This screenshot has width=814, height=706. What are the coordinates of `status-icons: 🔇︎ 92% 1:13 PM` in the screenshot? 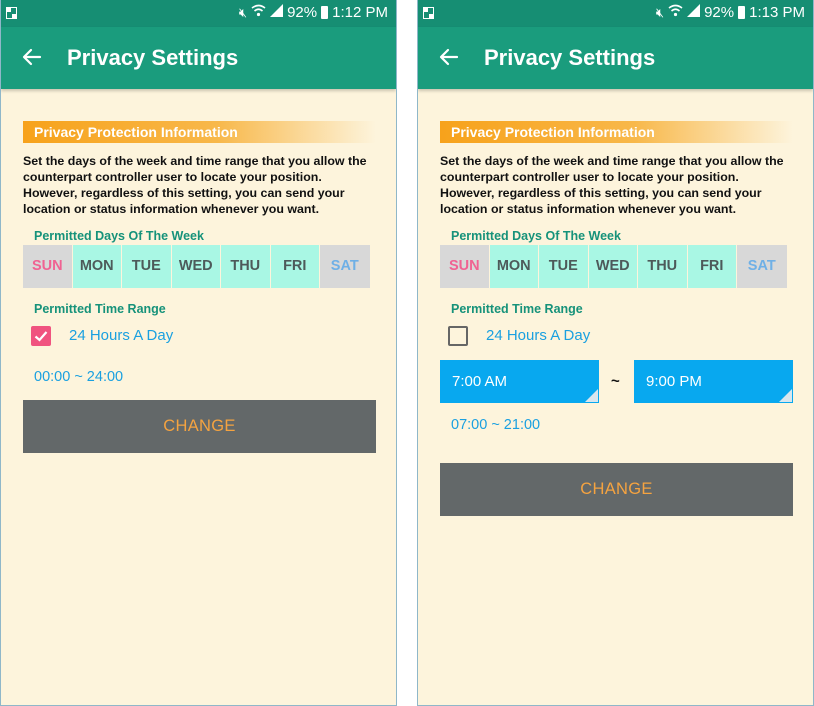 It's located at (730, 12).